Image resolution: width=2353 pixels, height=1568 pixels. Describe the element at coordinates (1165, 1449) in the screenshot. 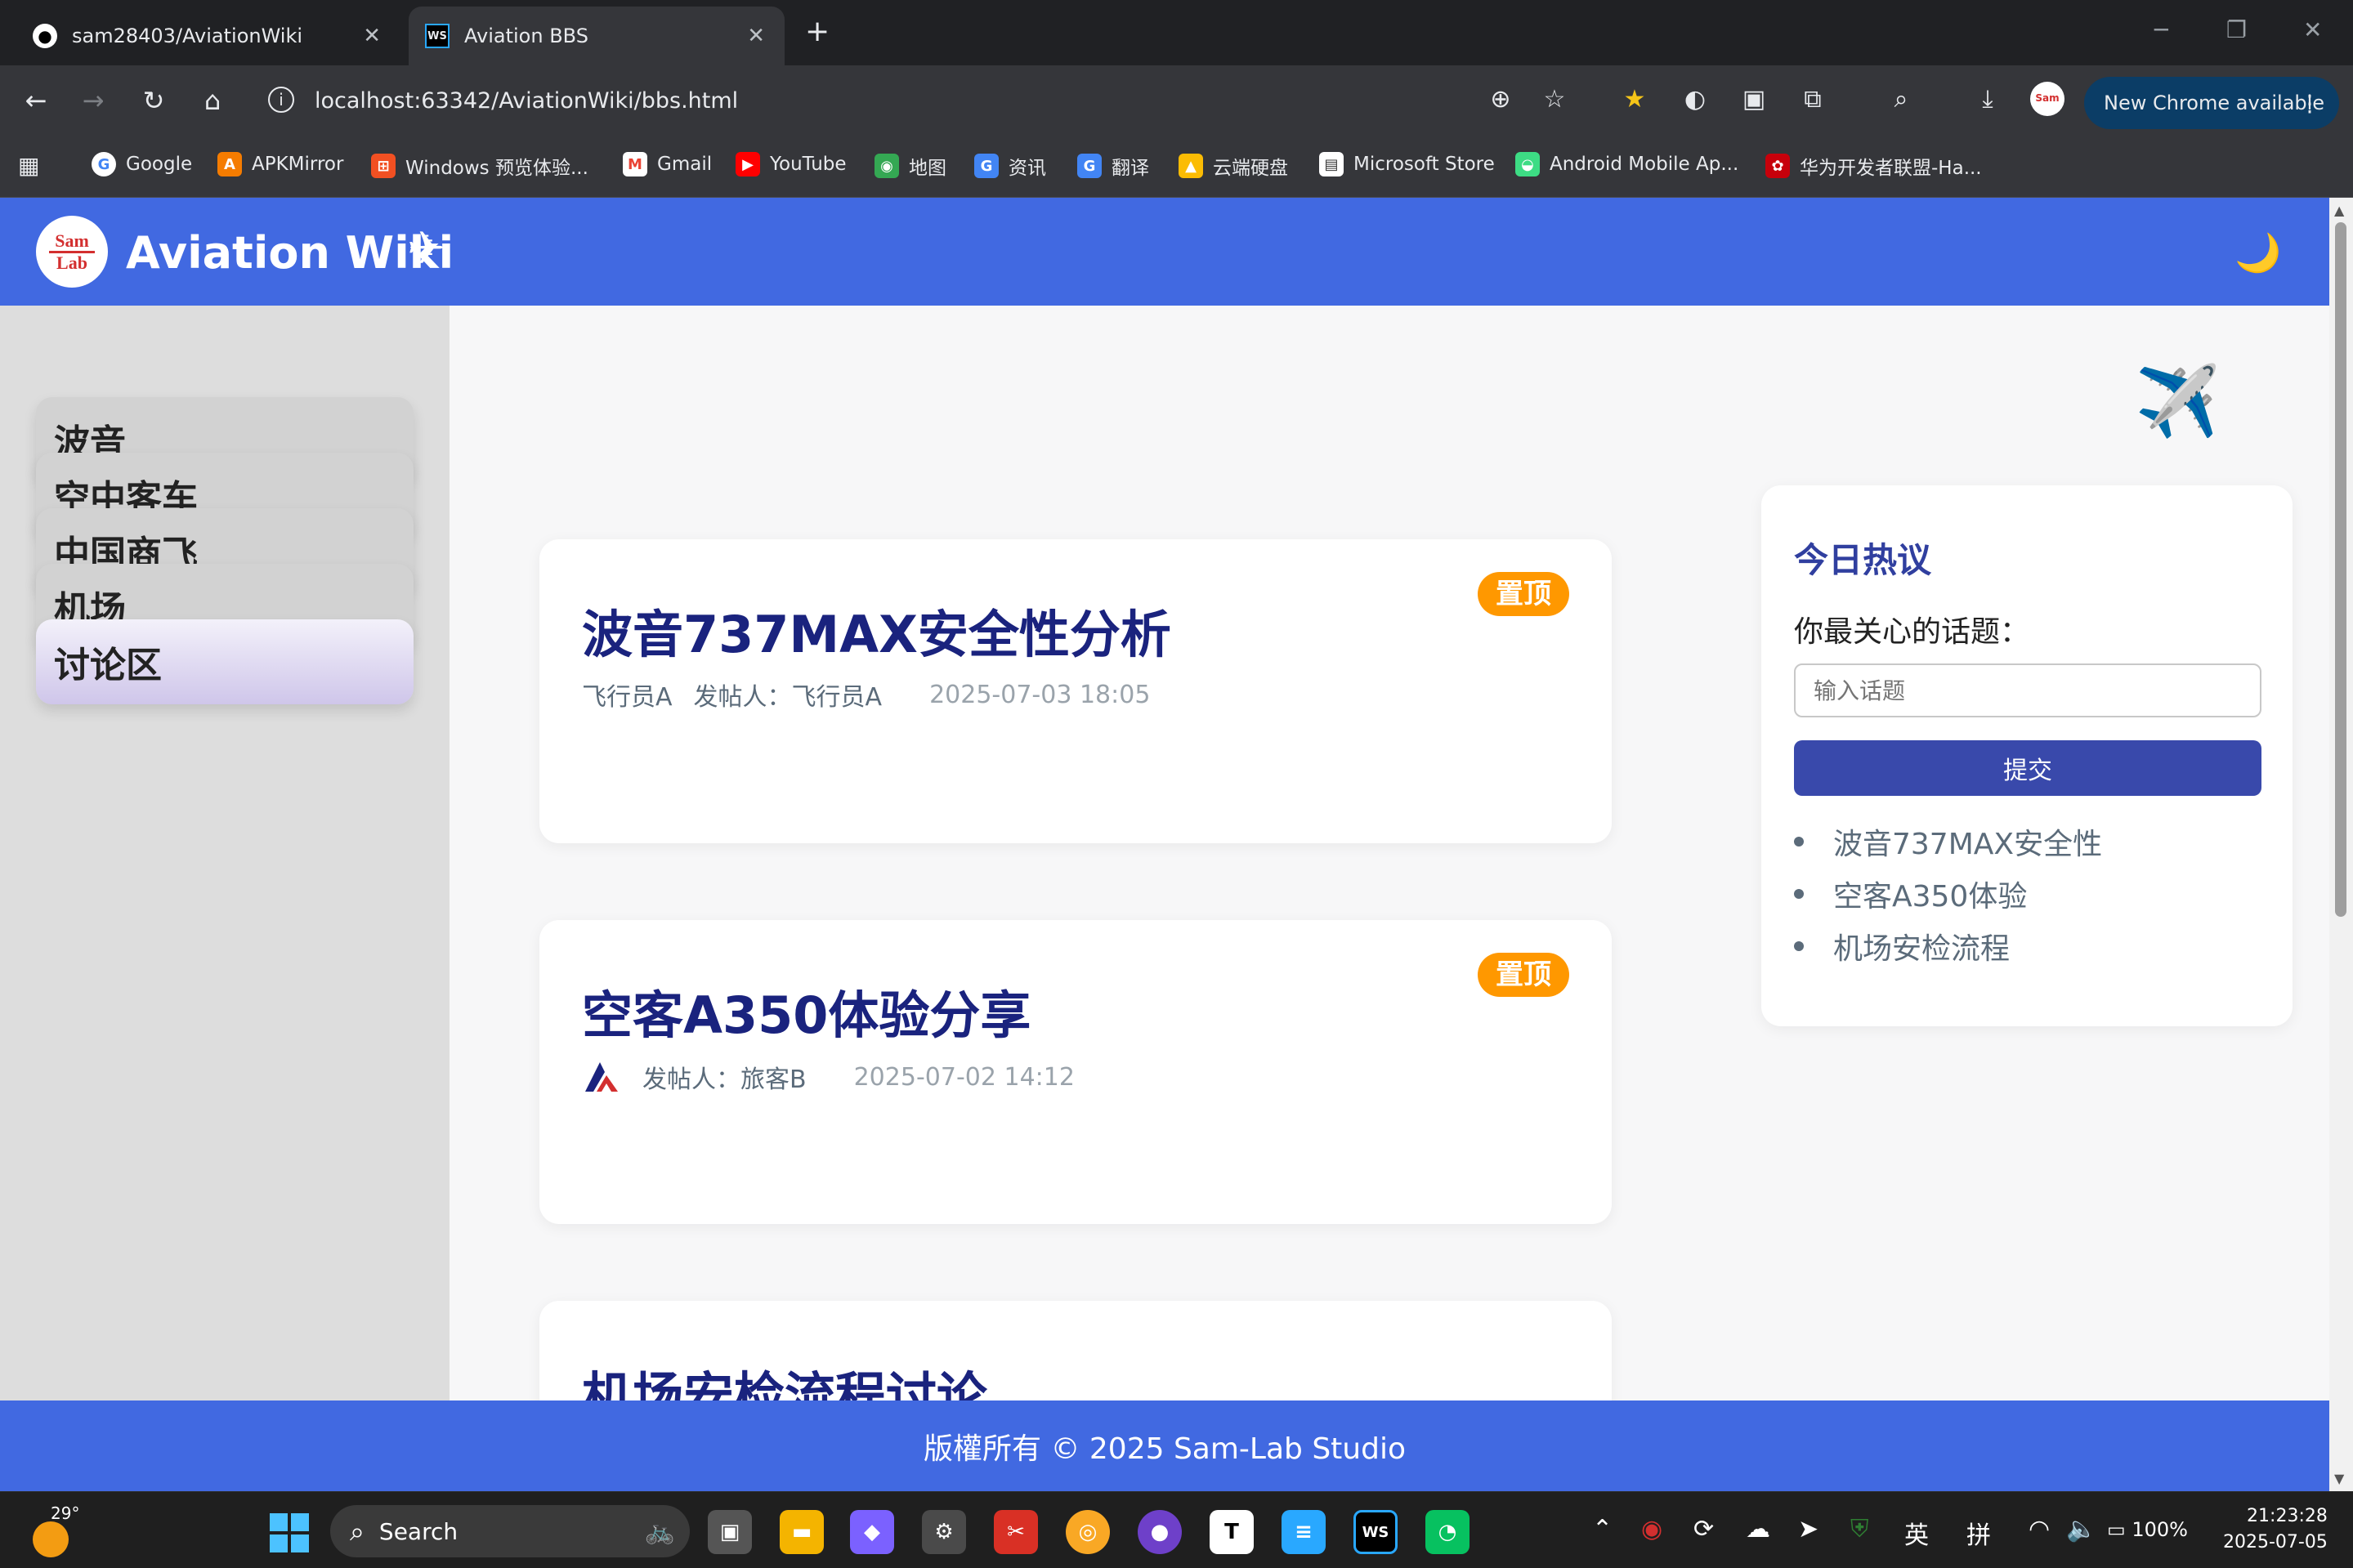

I see `copyright-text: 版權所有 © 2025 Sam-Lab Studio` at that location.